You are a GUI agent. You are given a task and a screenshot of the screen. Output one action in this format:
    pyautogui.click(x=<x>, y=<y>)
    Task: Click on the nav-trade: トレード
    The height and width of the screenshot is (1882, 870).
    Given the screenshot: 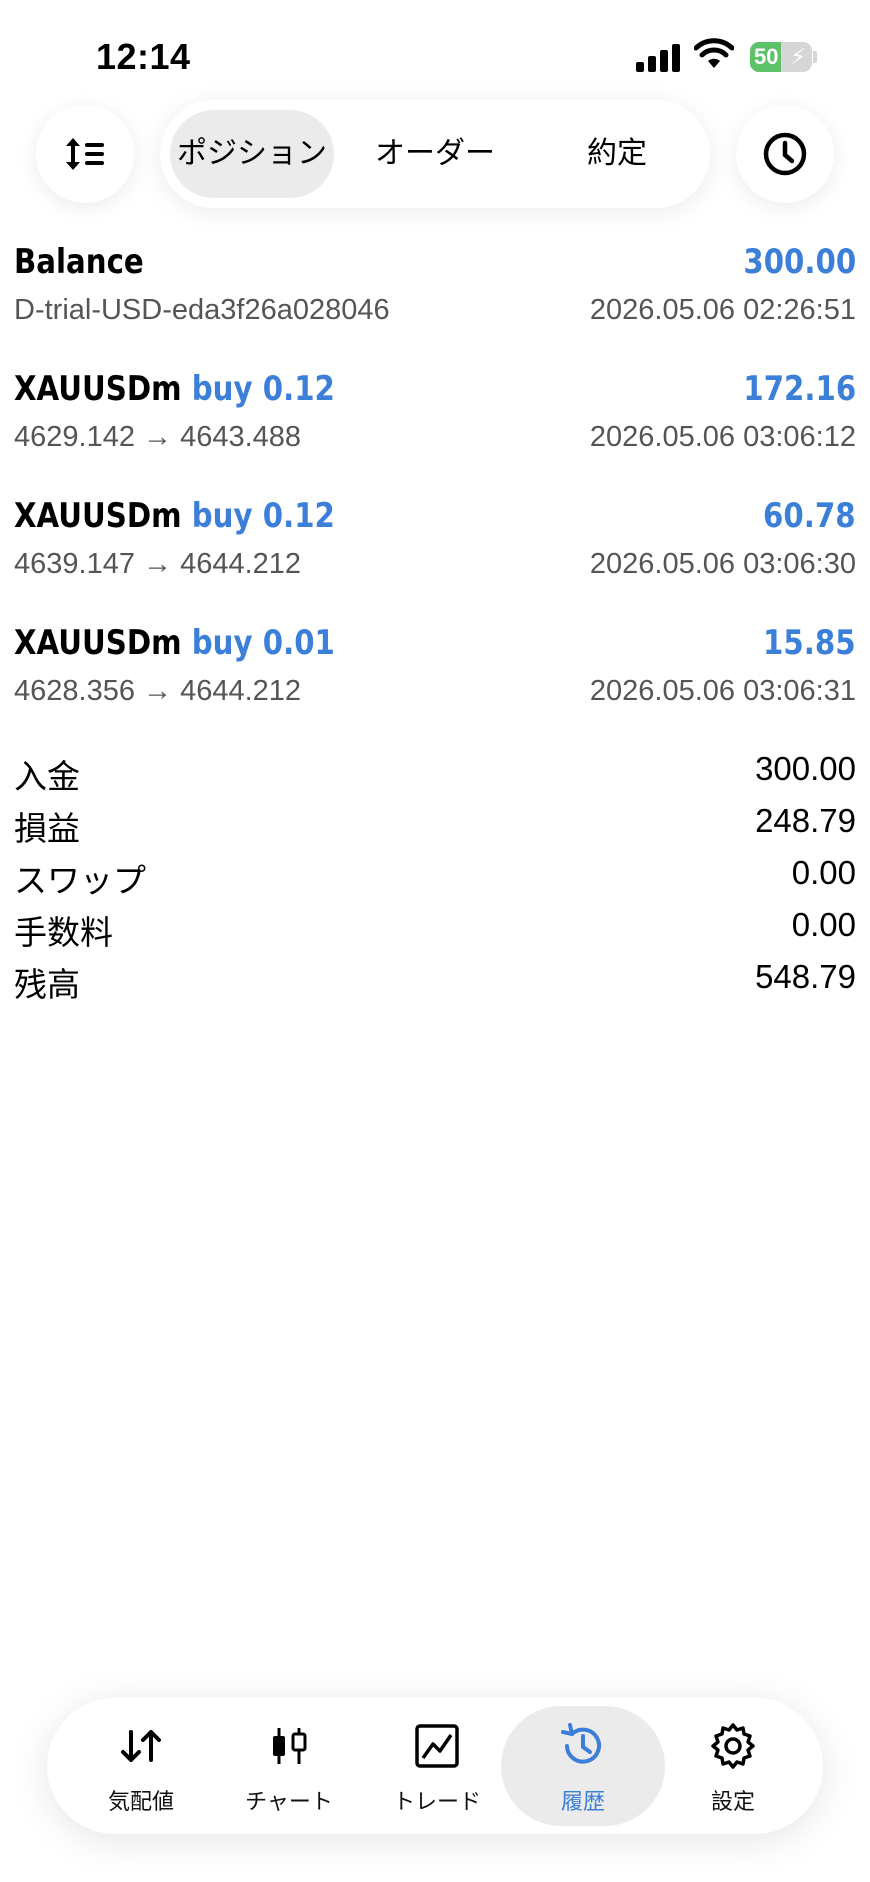 What is the action you would take?
    pyautogui.click(x=437, y=1766)
    